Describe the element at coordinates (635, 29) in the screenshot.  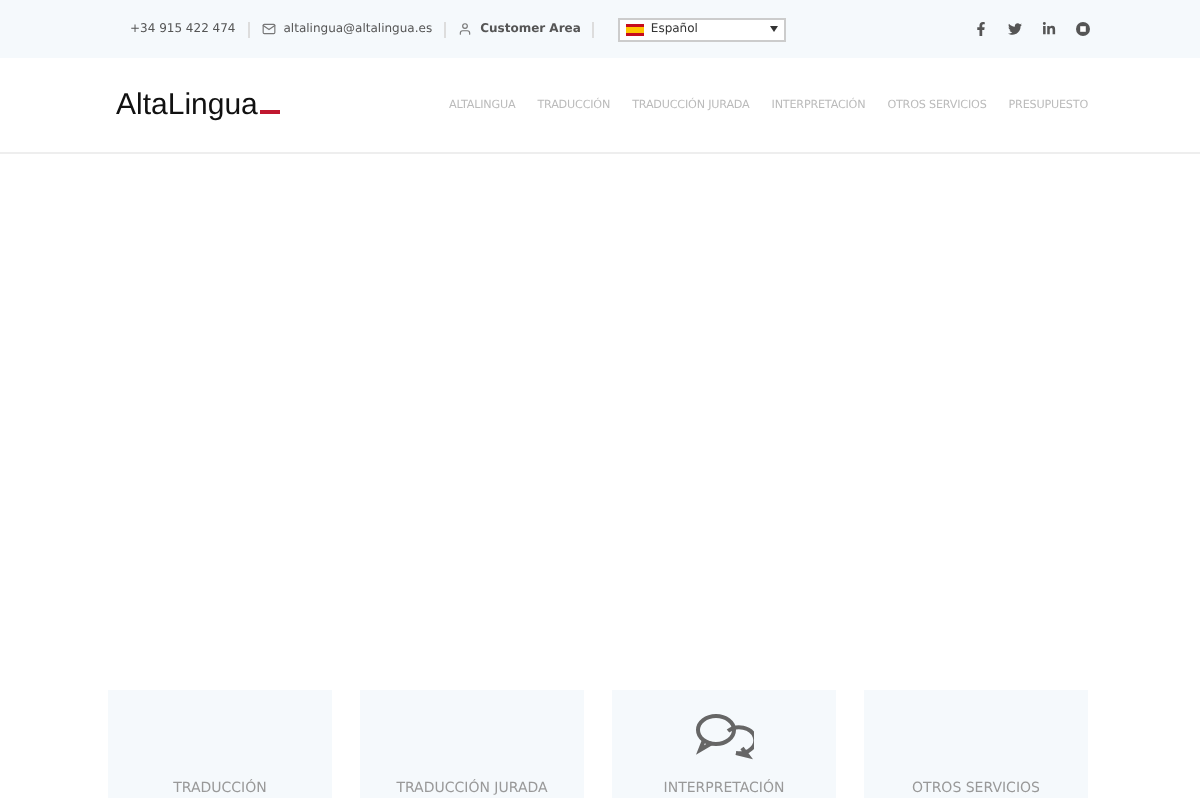
I see `flag-icon` at that location.